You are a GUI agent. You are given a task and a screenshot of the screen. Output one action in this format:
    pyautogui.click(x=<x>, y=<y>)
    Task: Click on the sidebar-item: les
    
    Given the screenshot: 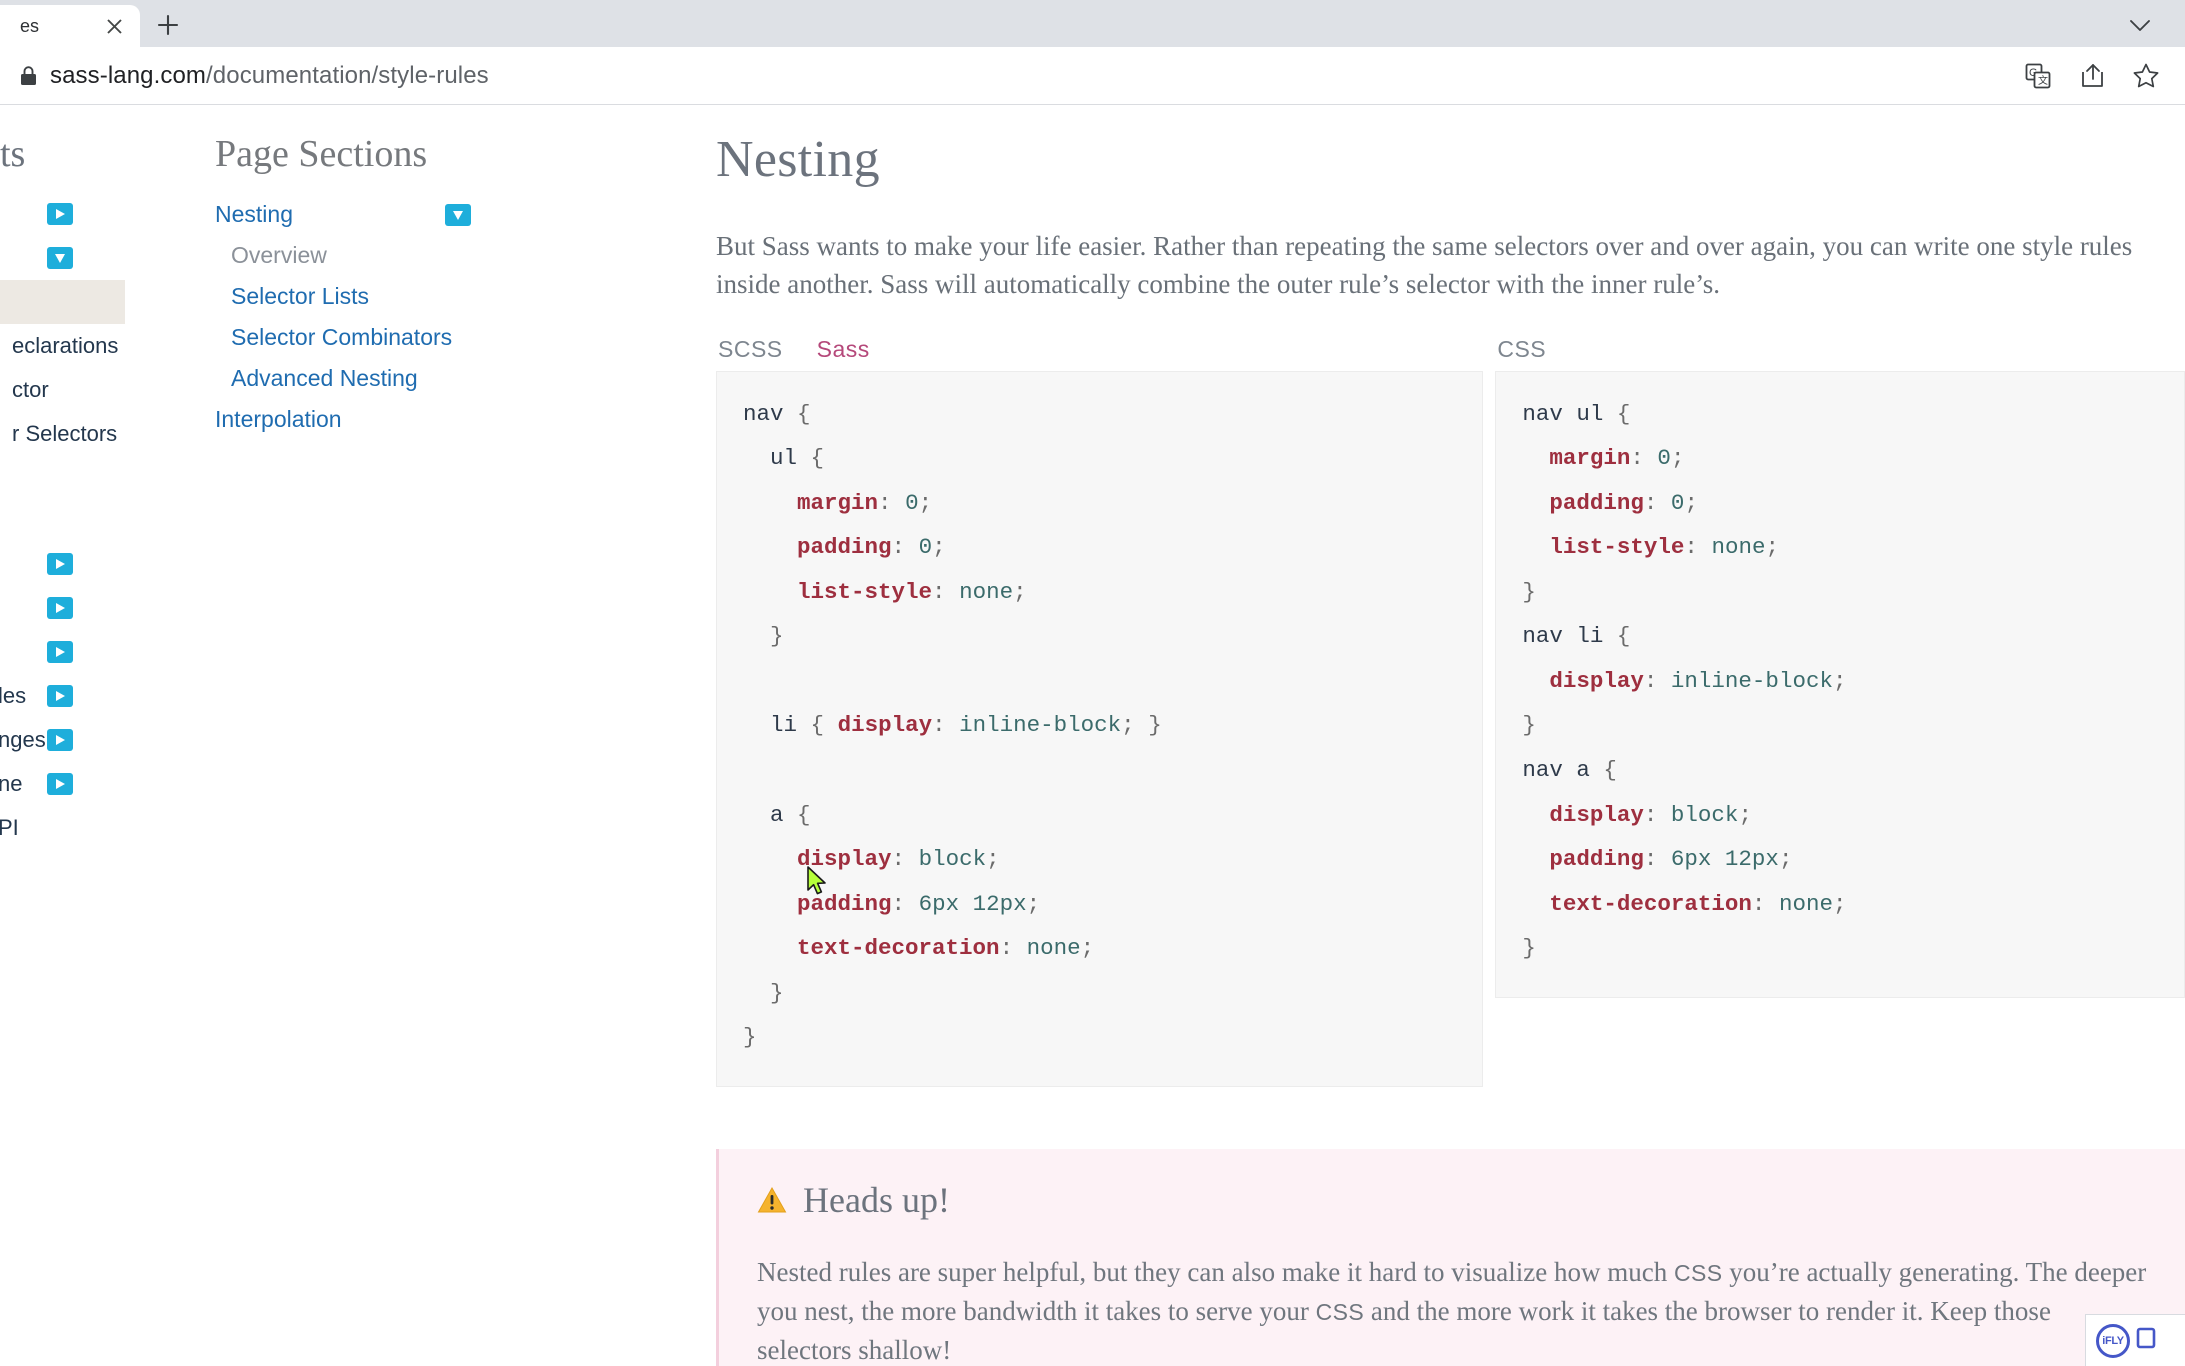 What is the action you would take?
    pyautogui.click(x=62, y=696)
    